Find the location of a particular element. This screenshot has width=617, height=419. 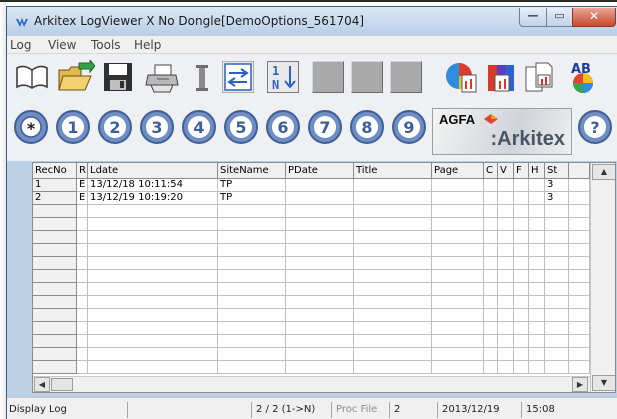

close-button: ✕ is located at coordinates (594, 17).